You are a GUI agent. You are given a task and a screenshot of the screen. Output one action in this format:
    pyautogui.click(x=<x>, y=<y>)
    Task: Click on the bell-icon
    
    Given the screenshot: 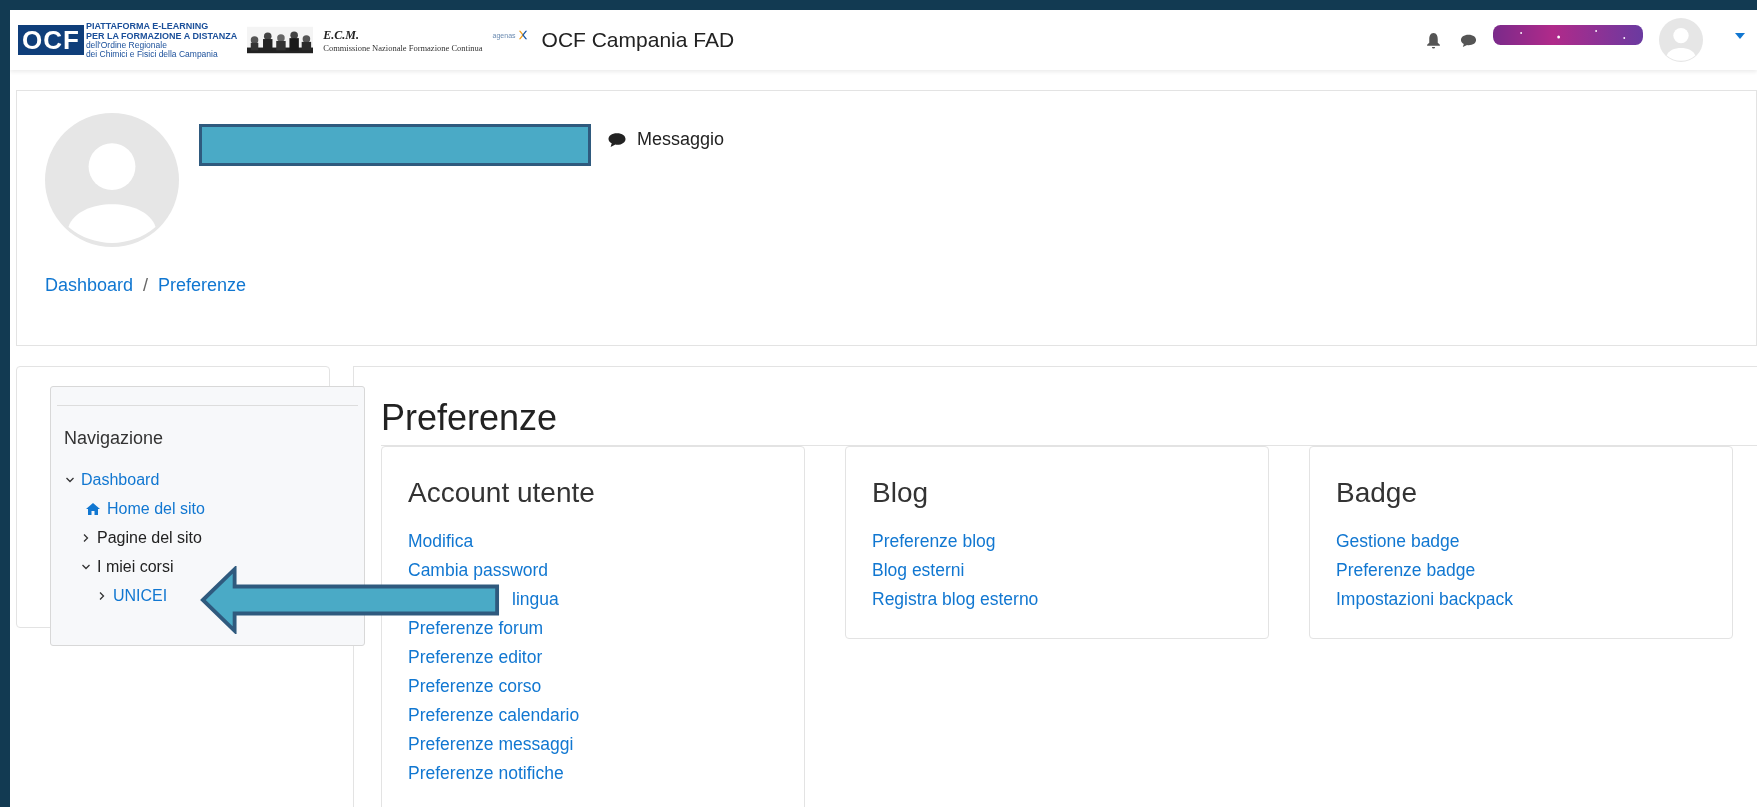 What is the action you would take?
    pyautogui.click(x=1433, y=40)
    